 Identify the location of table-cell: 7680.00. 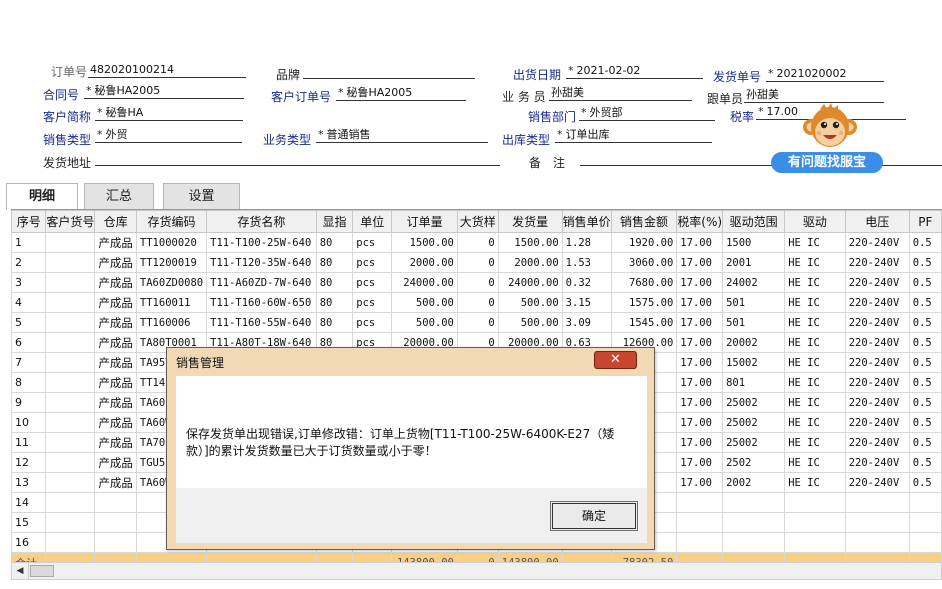
(644, 282).